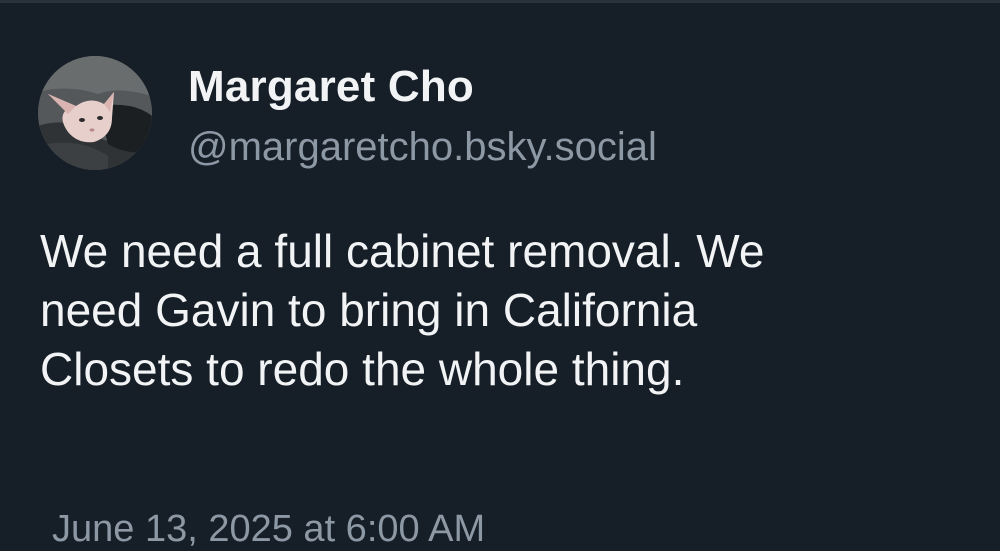 This screenshot has height=551, width=1000. What do you see at coordinates (362, 369) in the screenshot?
I see `post-text-line: Closets to redo the whole thing.` at bounding box center [362, 369].